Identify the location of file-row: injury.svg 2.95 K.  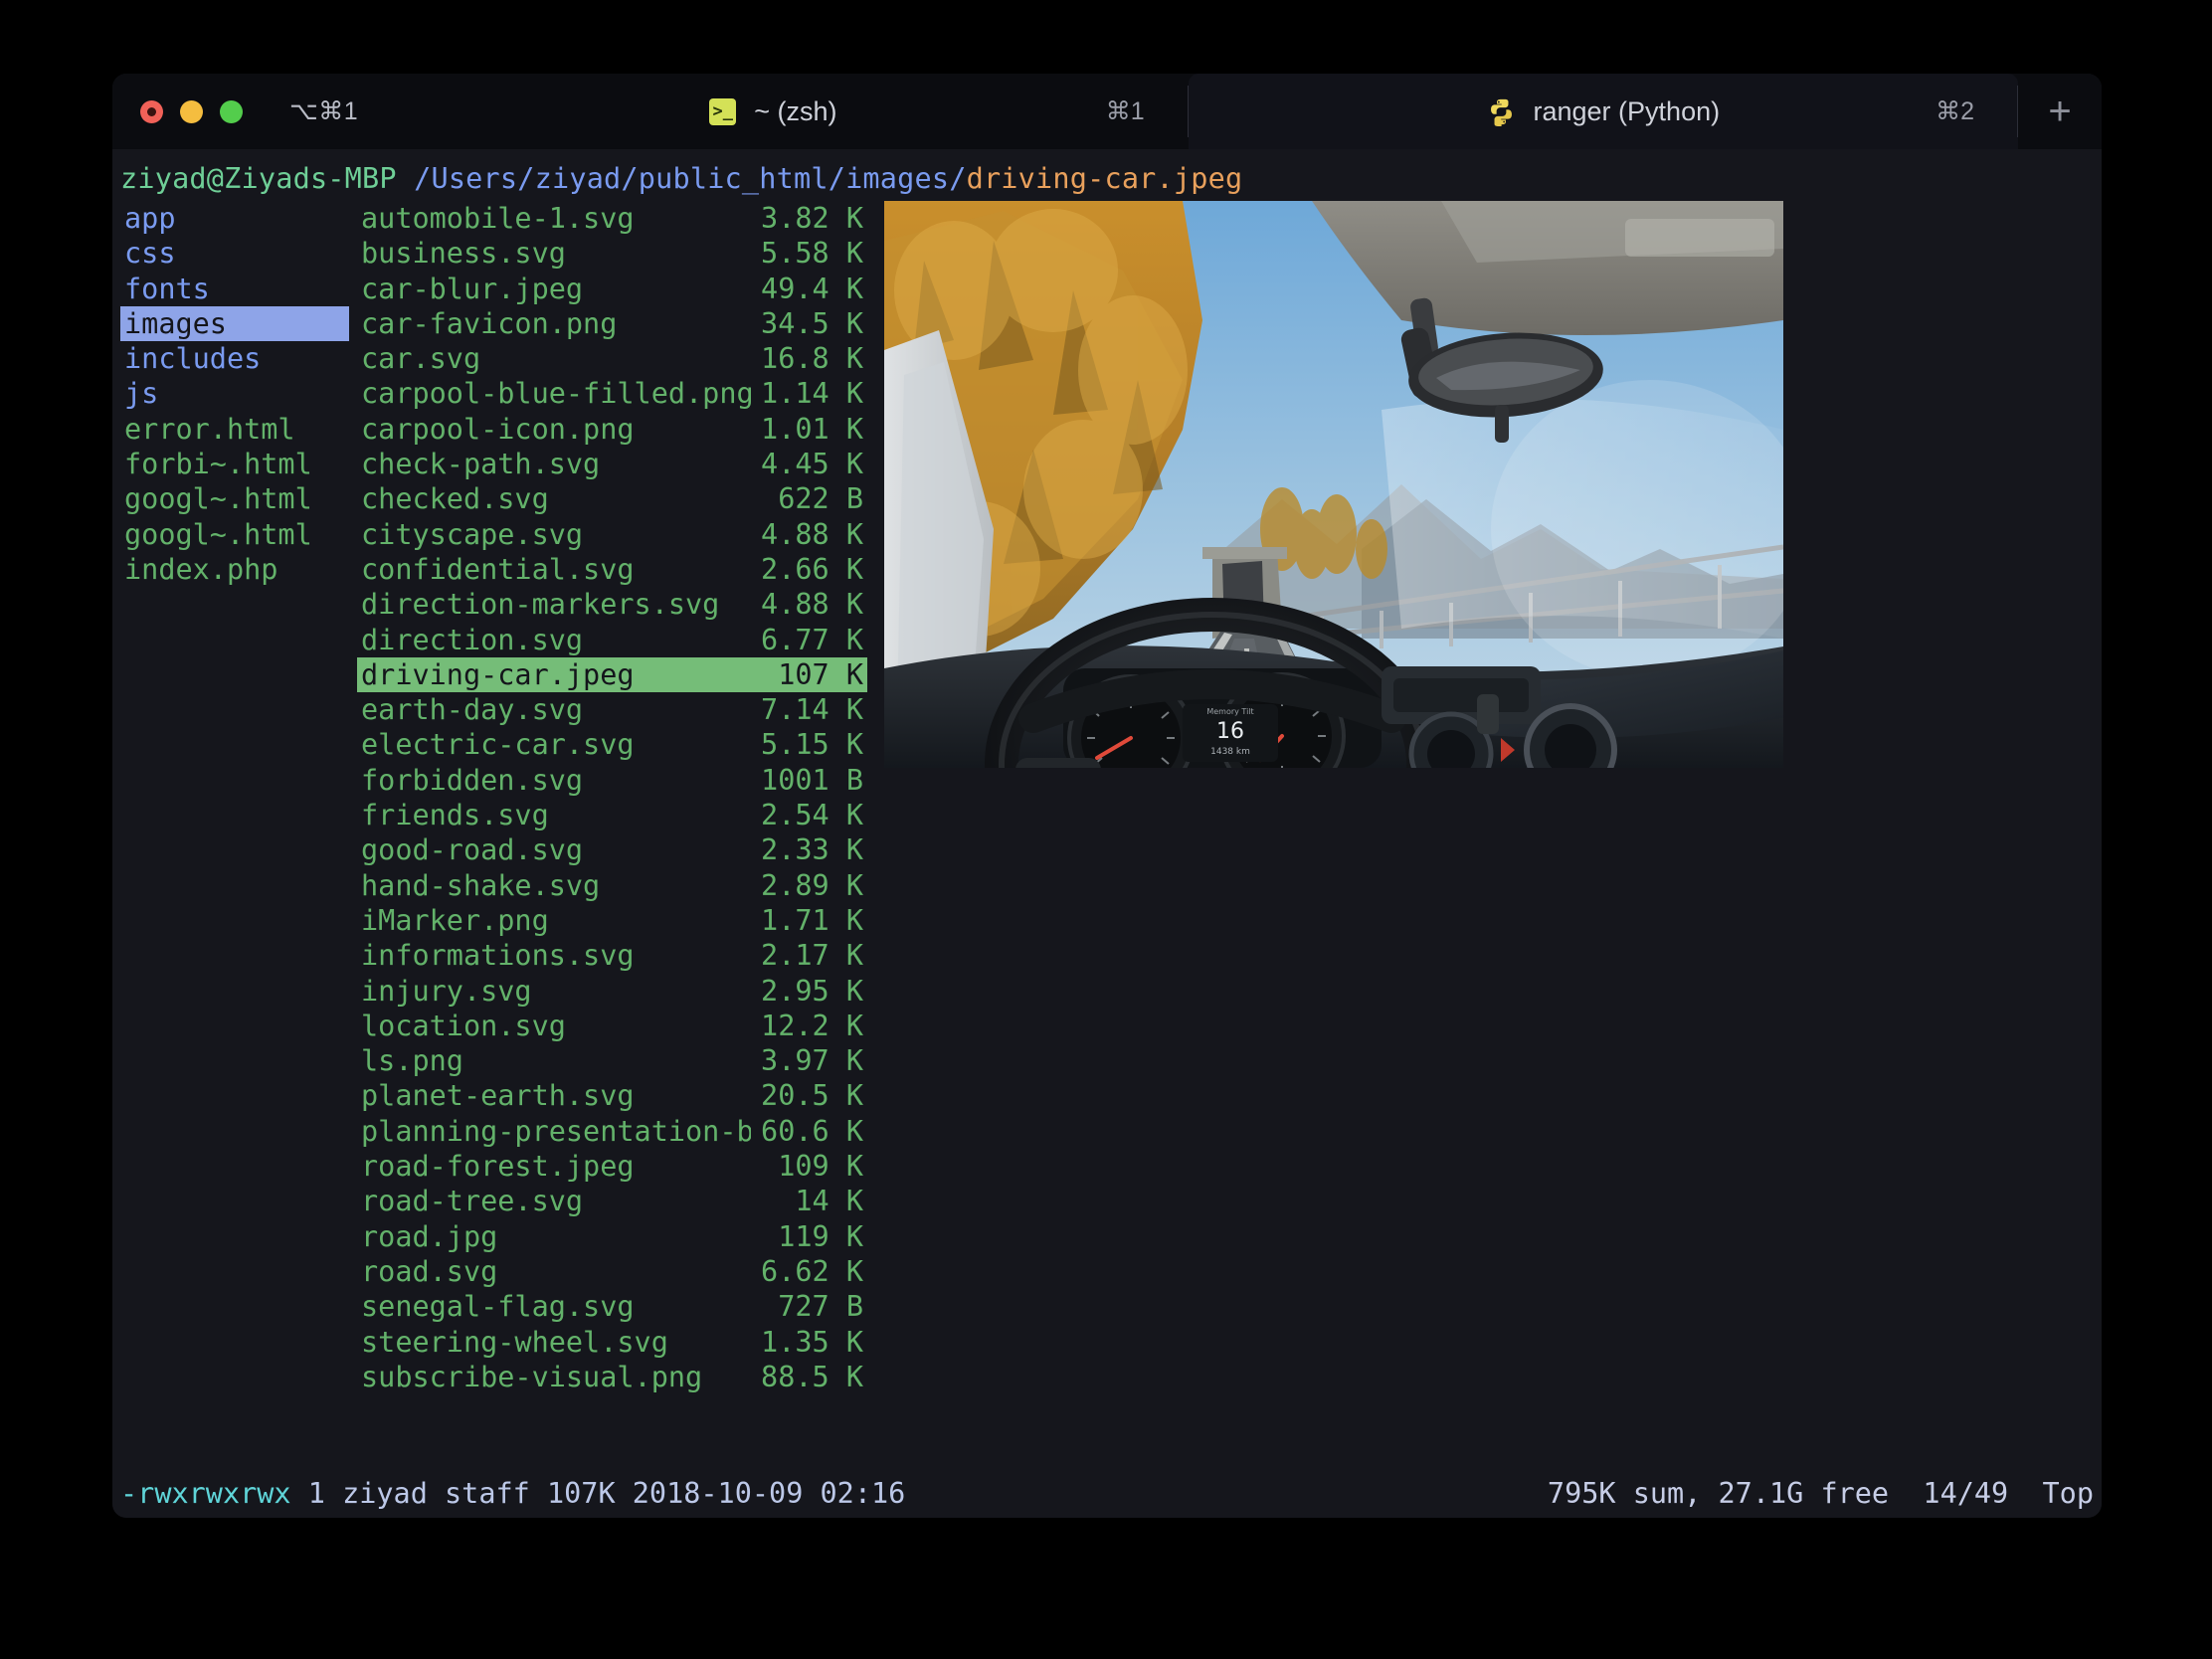
(612, 991).